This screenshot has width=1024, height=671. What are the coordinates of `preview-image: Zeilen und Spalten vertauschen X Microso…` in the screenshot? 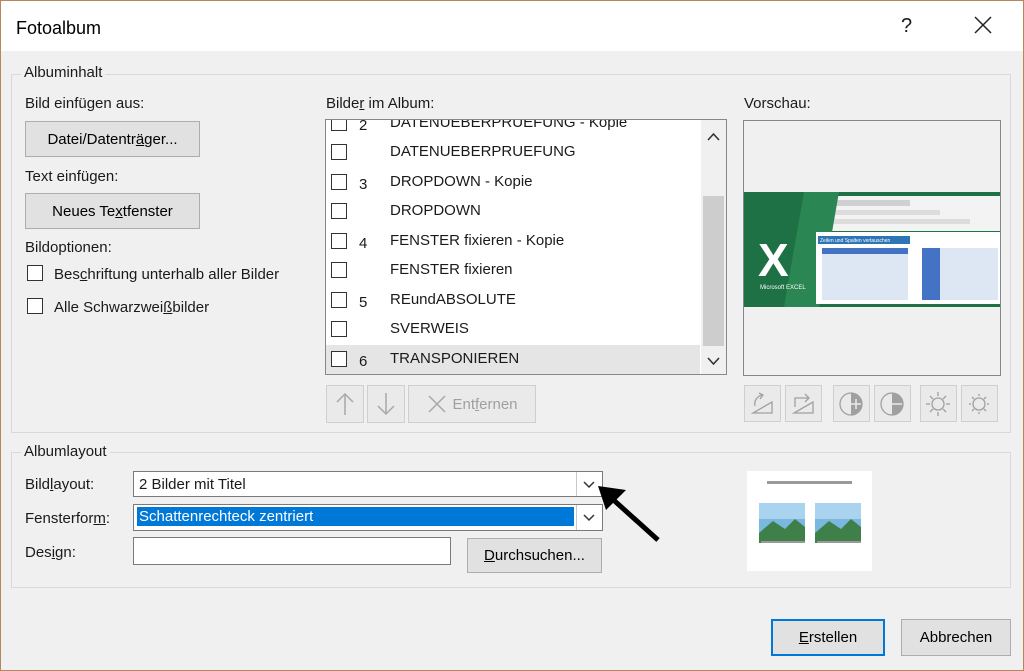 It's located at (872, 249).